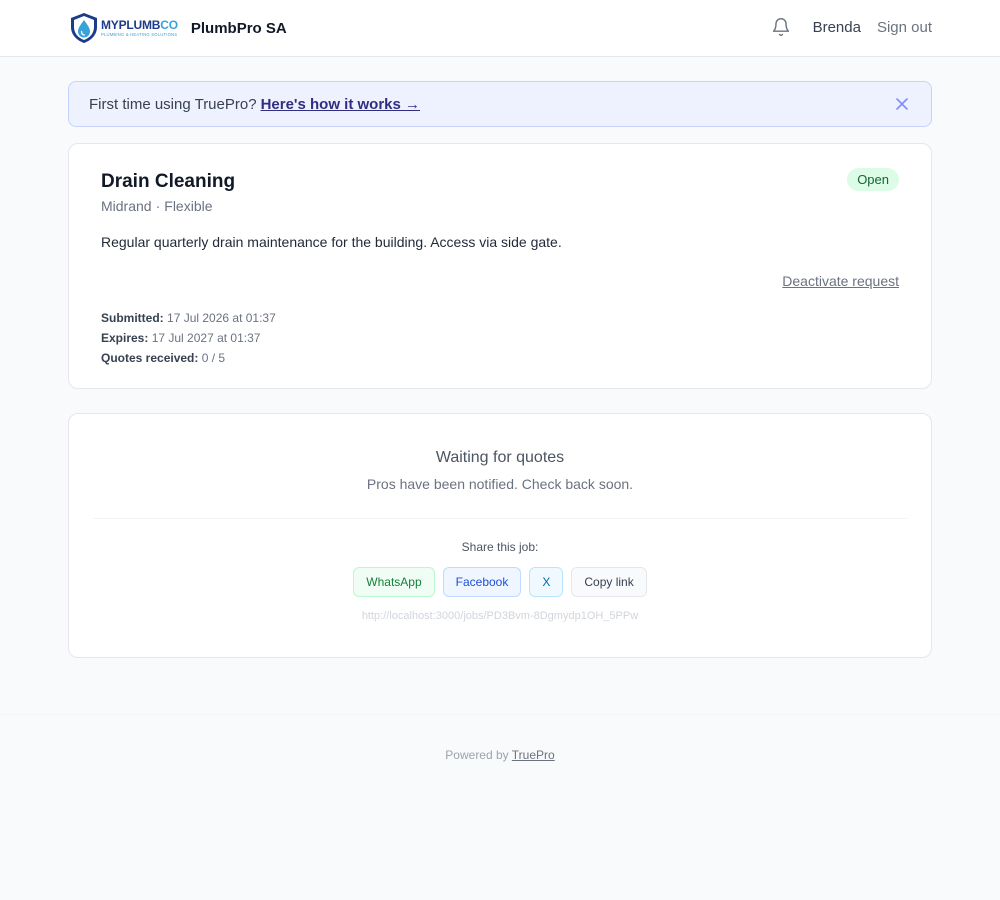 Image resolution: width=1000 pixels, height=900 pixels. I want to click on company-logo: MYPLUMBCO PLUMBING & HEATING SOLUTIONS, so click(123, 28).